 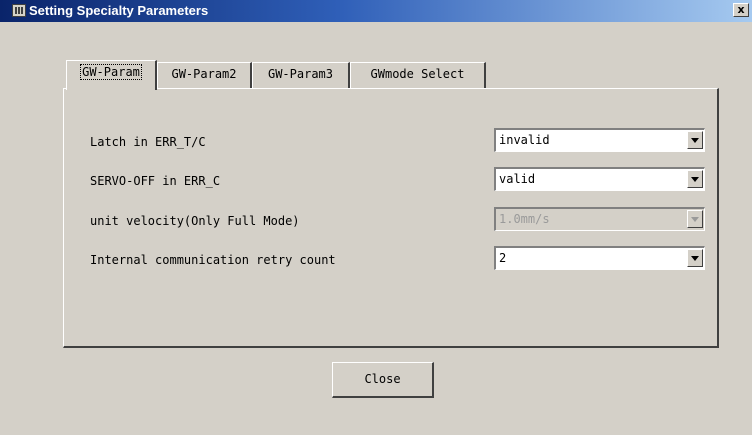 What do you see at coordinates (503, 258) in the screenshot?
I see `select-value: 2` at bounding box center [503, 258].